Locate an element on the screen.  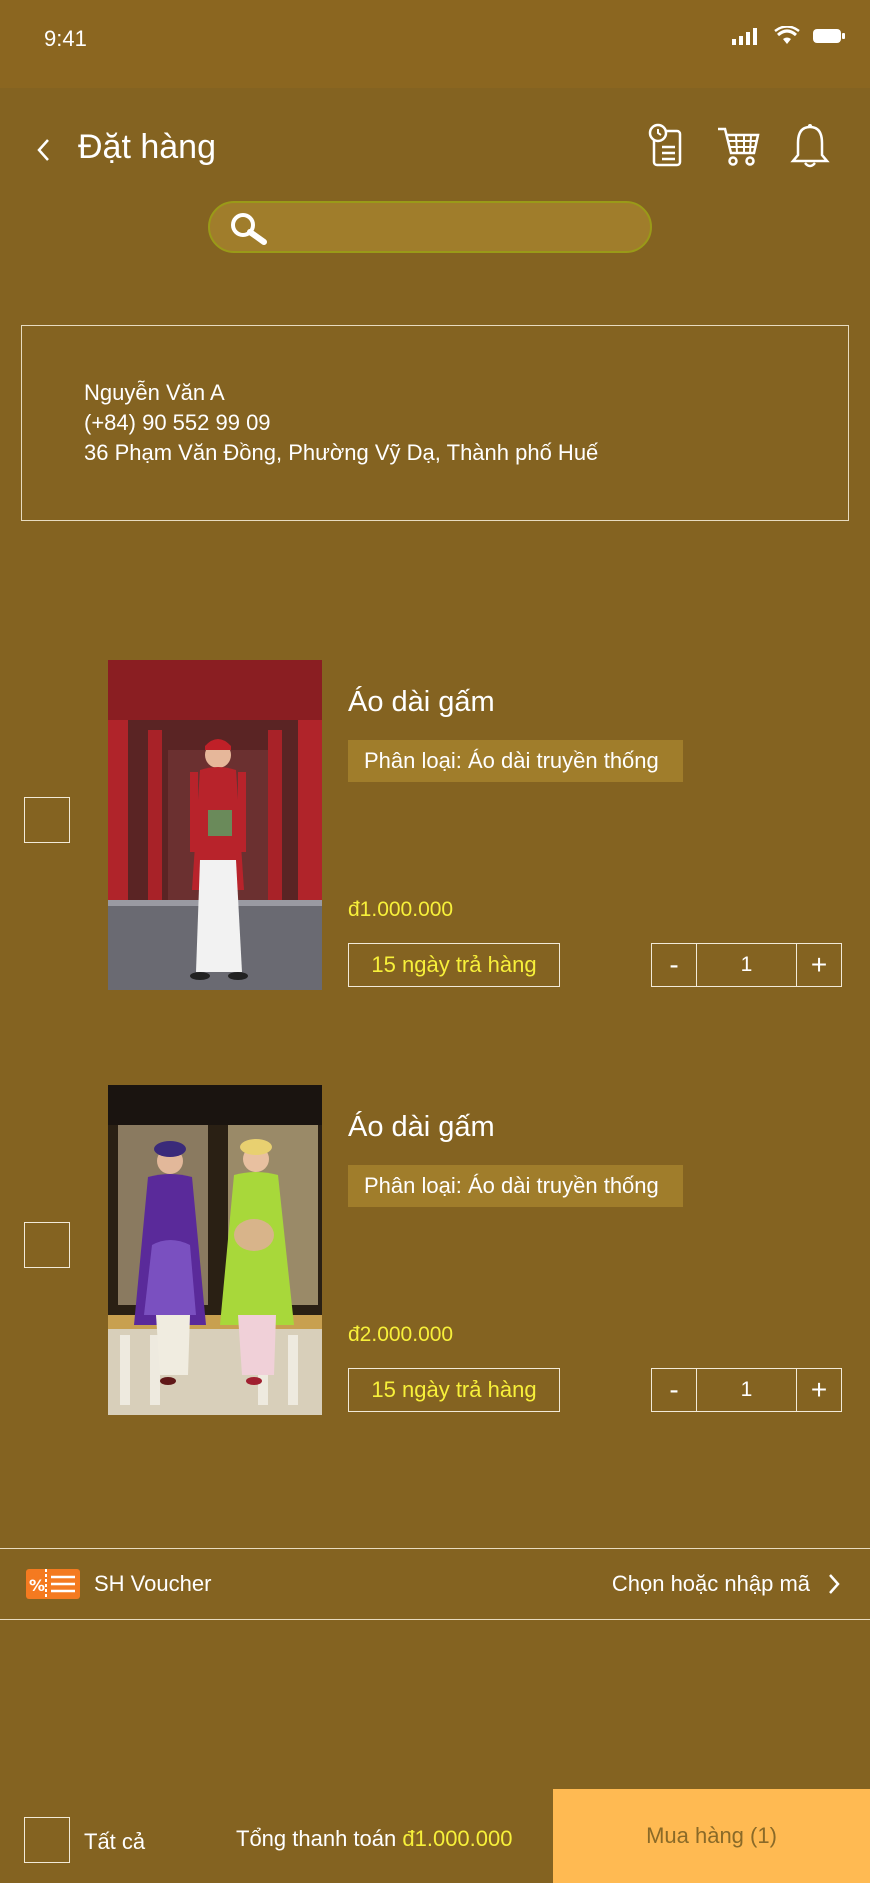
cart-button is located at coordinates (738, 146).